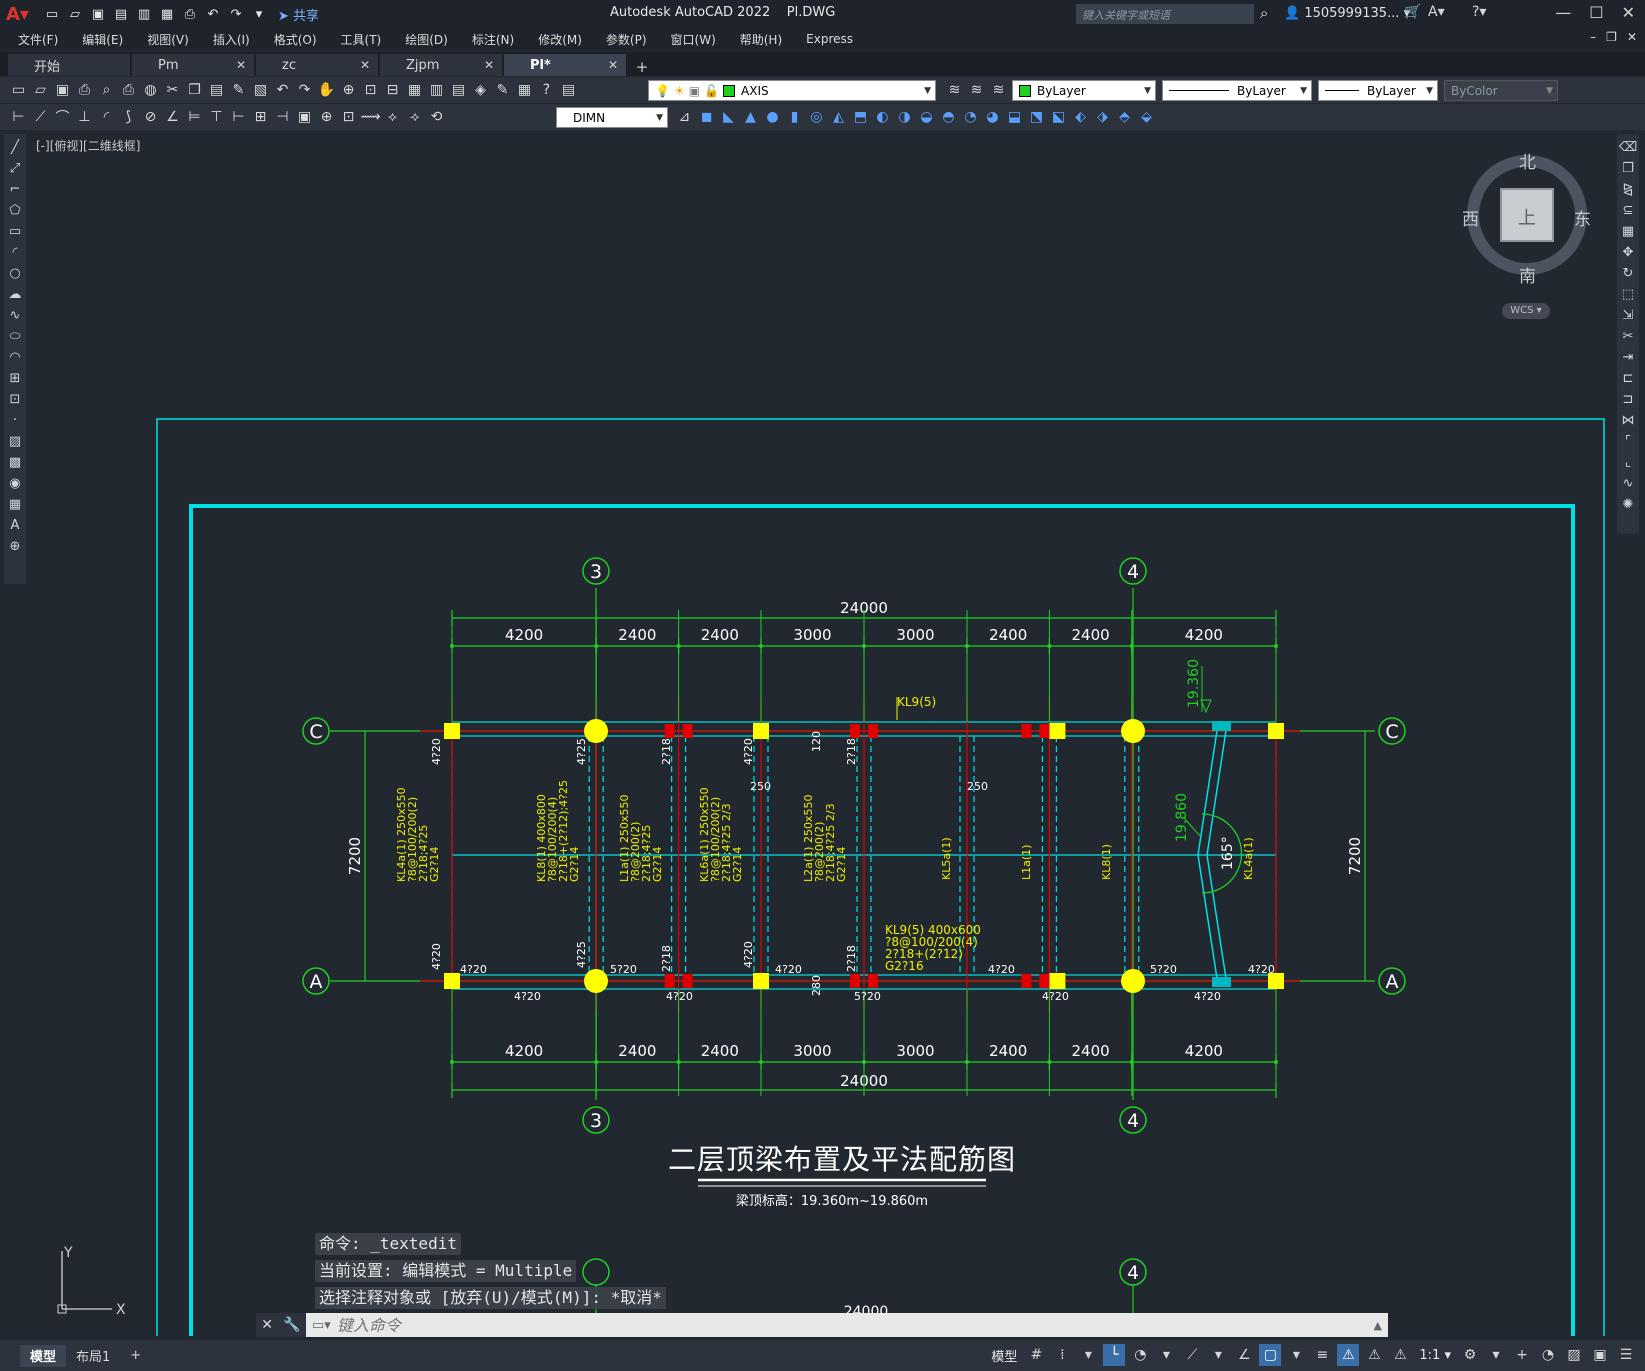 The height and width of the screenshot is (1371, 1645). I want to click on viewport-controls-label: [-][俯视][二维线框], so click(88, 145).